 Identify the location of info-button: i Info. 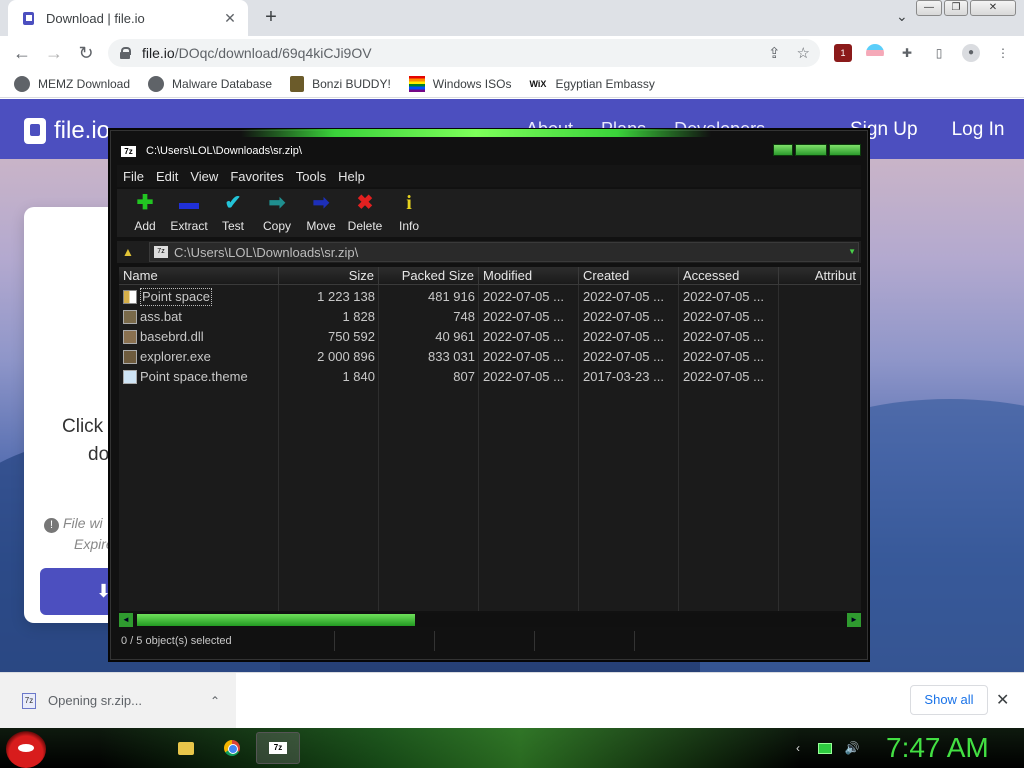
(409, 213).